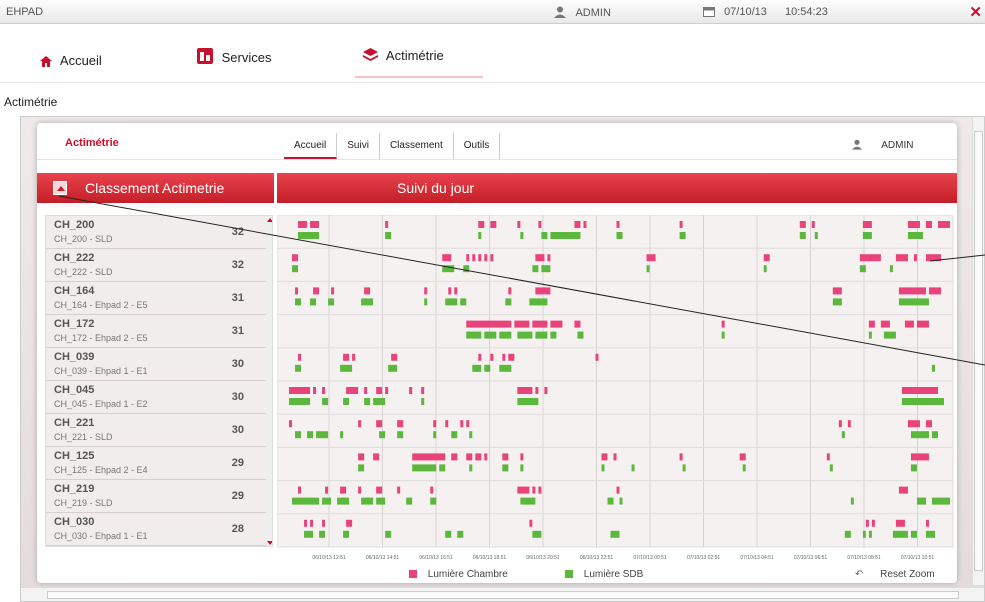  I want to click on room-count: 32, so click(237, 232).